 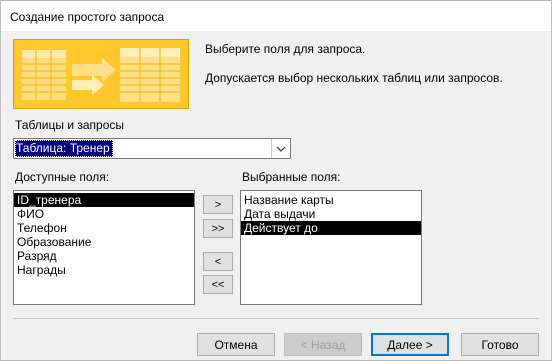 I want to click on finish-button: Готово, so click(x=500, y=344).